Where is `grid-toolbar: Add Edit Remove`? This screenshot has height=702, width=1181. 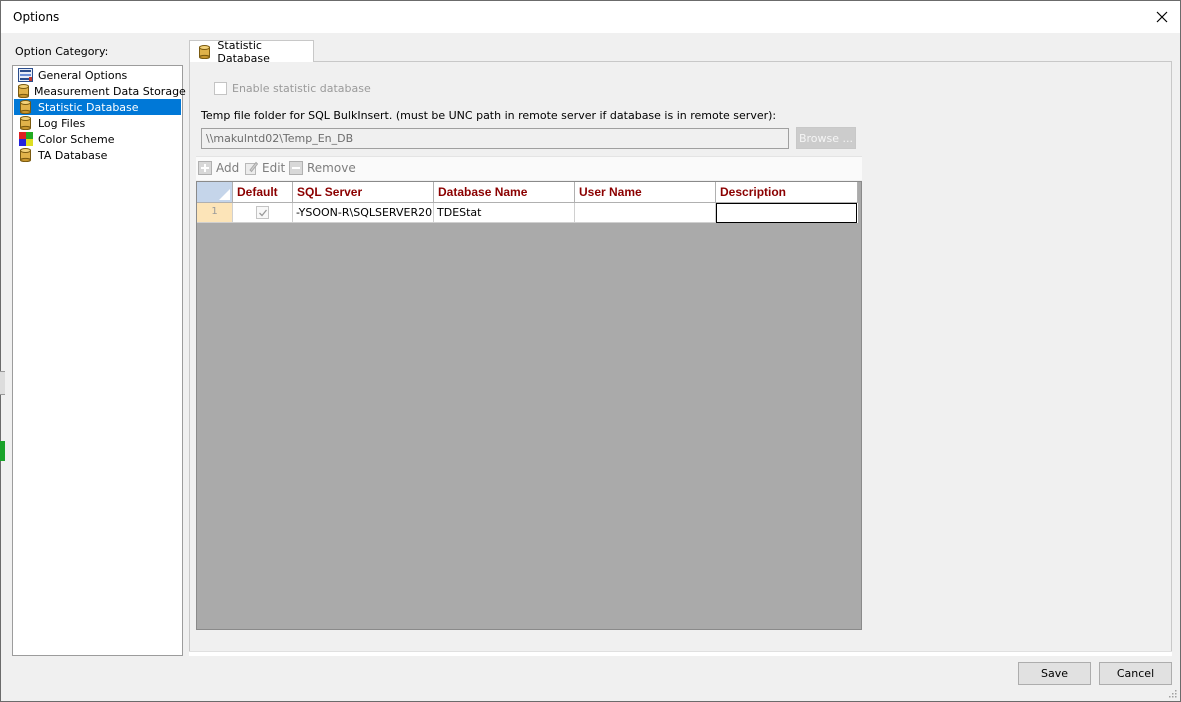 grid-toolbar: Add Edit Remove is located at coordinates (529, 168).